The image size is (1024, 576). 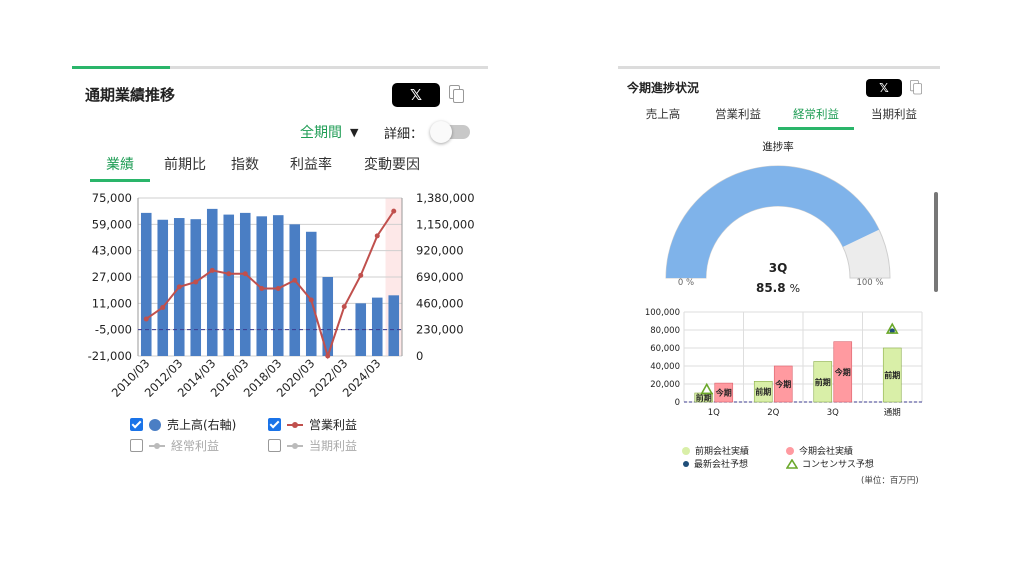 What do you see at coordinates (816, 118) in the screenshot?
I see `tab-ordinary-profit: 経常利益` at bounding box center [816, 118].